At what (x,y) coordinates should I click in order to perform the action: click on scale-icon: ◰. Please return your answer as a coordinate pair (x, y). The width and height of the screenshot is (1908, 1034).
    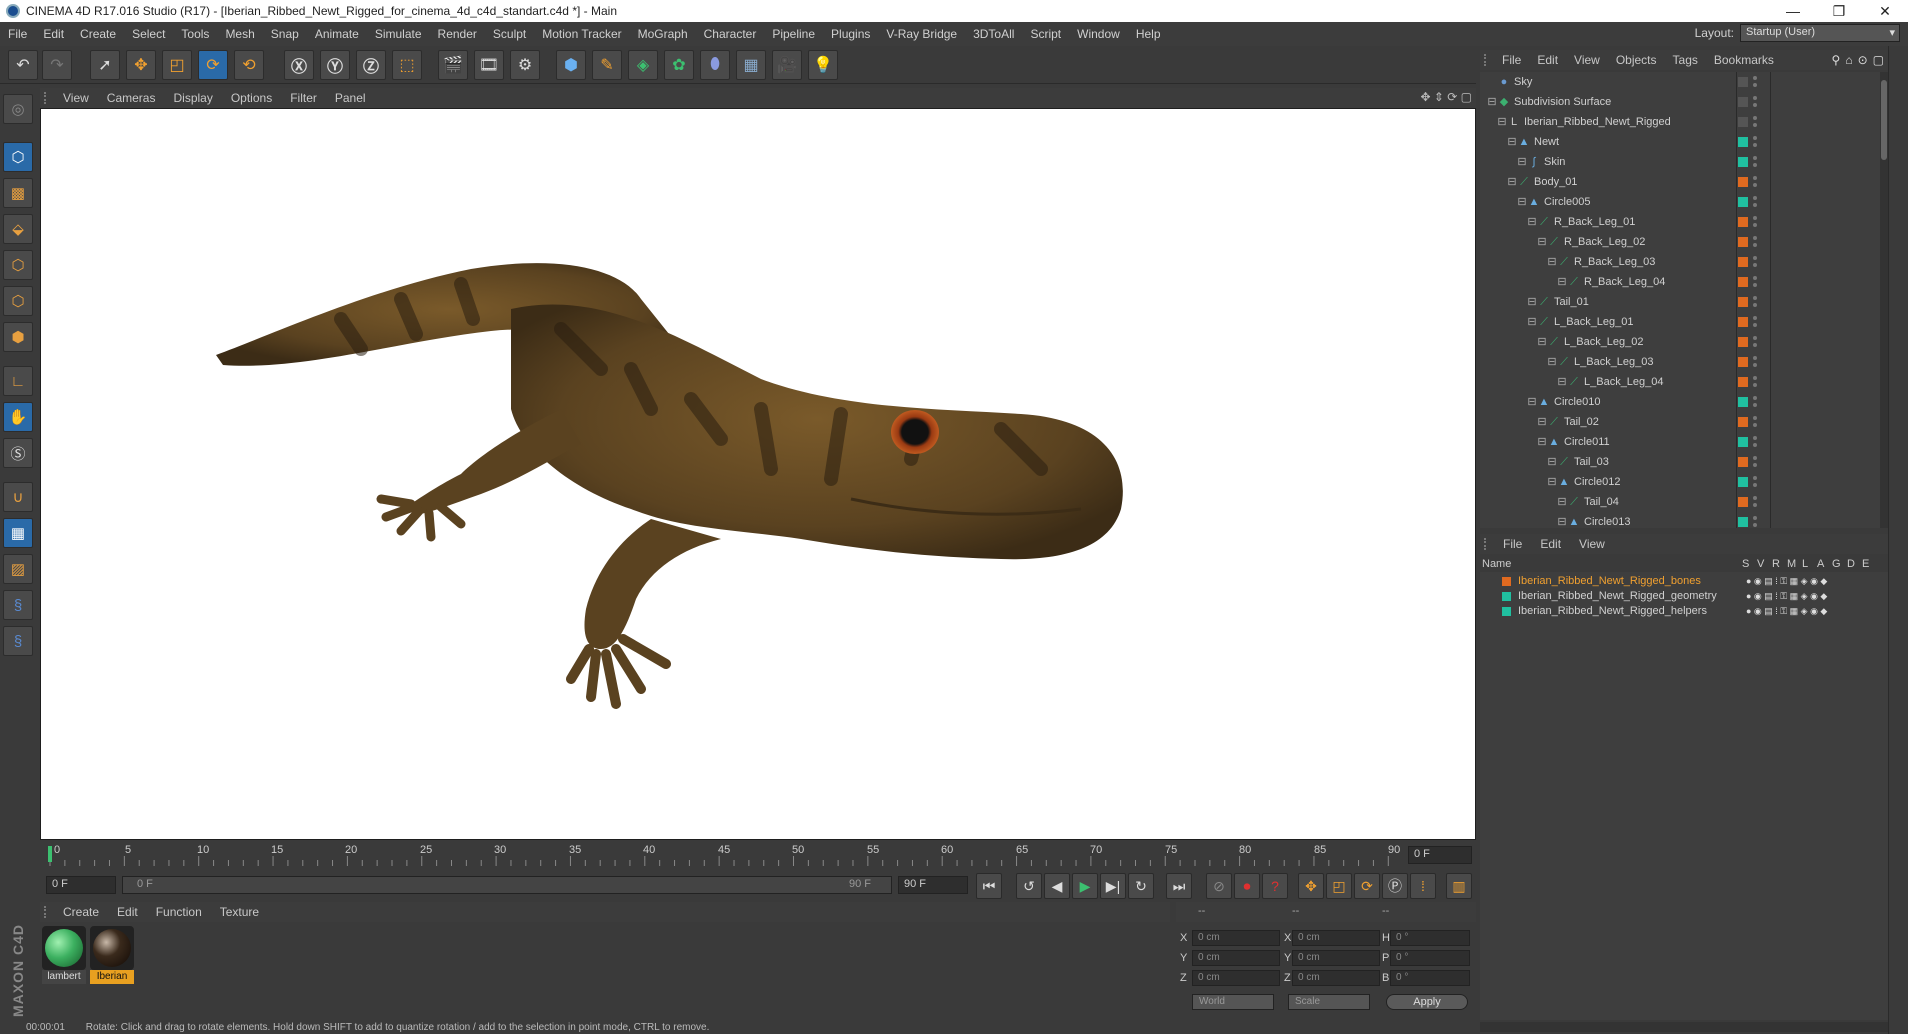
    Looking at the image, I should click on (177, 65).